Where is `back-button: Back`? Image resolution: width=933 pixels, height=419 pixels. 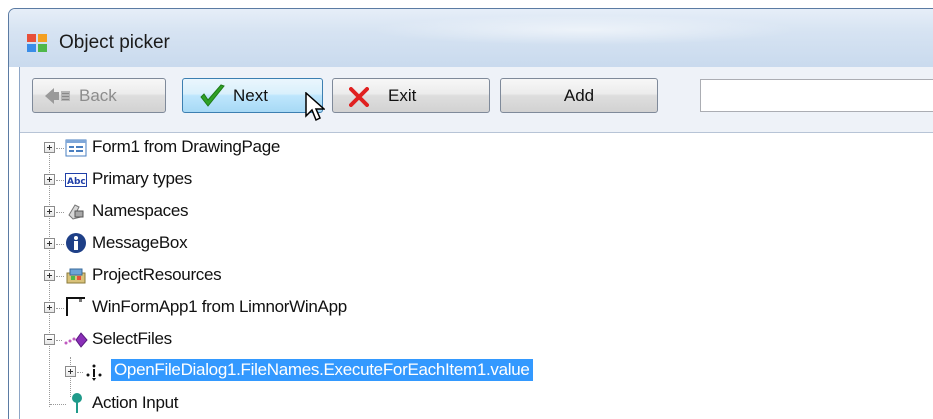
back-button: Back is located at coordinates (99, 95).